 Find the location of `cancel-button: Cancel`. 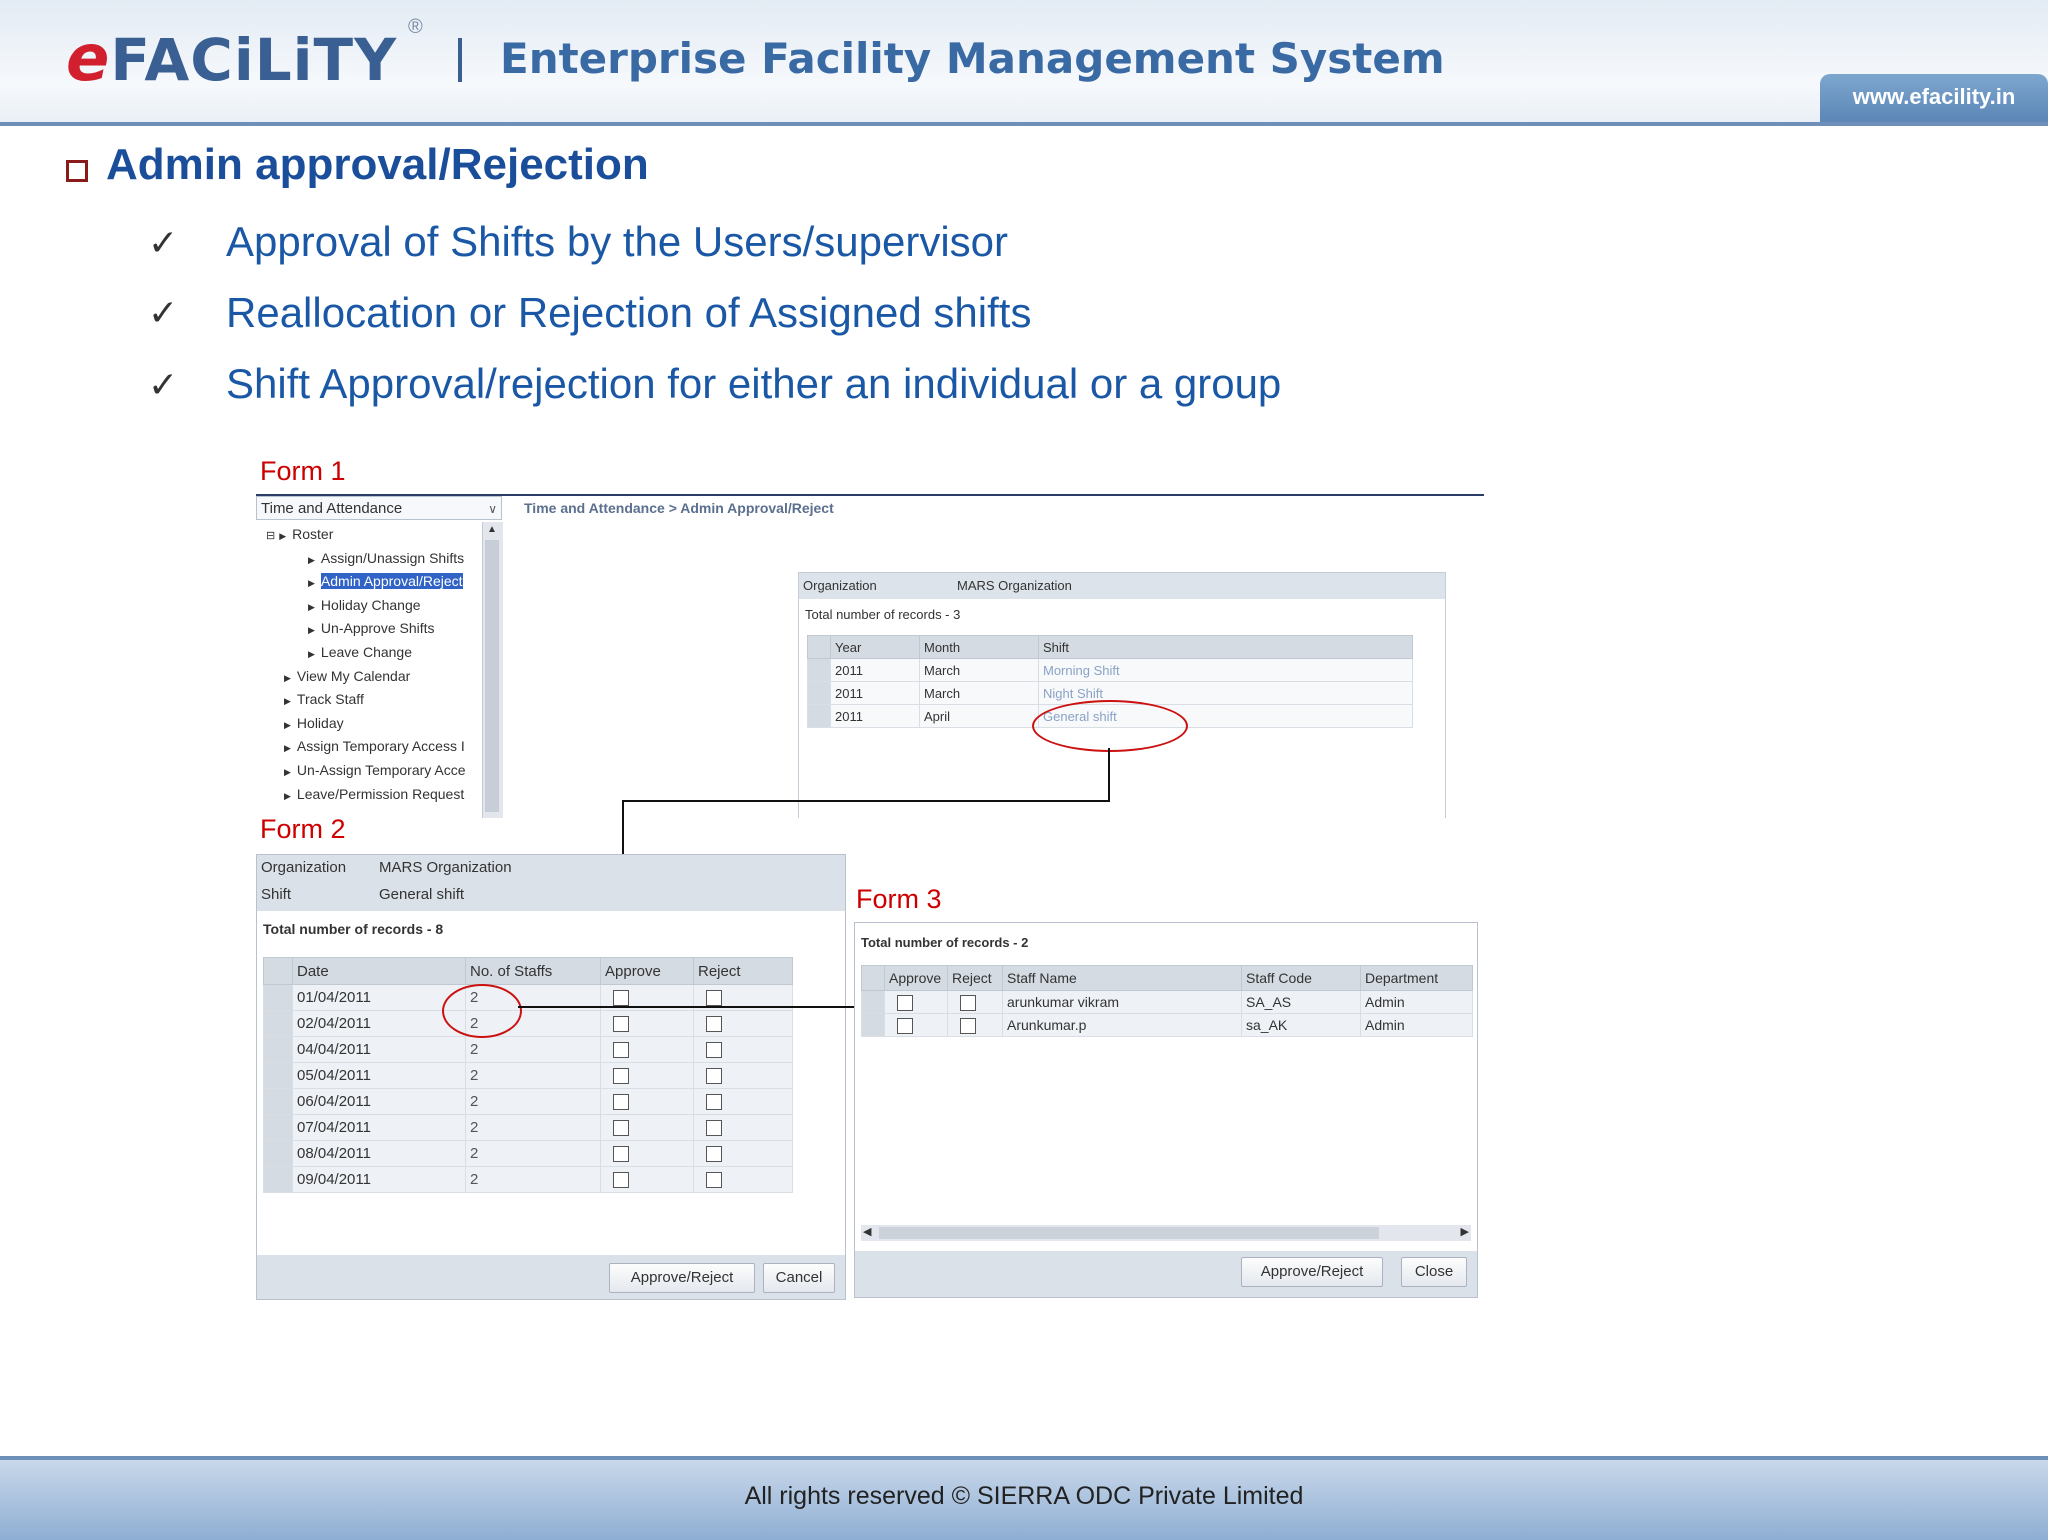

cancel-button: Cancel is located at coordinates (799, 1278).